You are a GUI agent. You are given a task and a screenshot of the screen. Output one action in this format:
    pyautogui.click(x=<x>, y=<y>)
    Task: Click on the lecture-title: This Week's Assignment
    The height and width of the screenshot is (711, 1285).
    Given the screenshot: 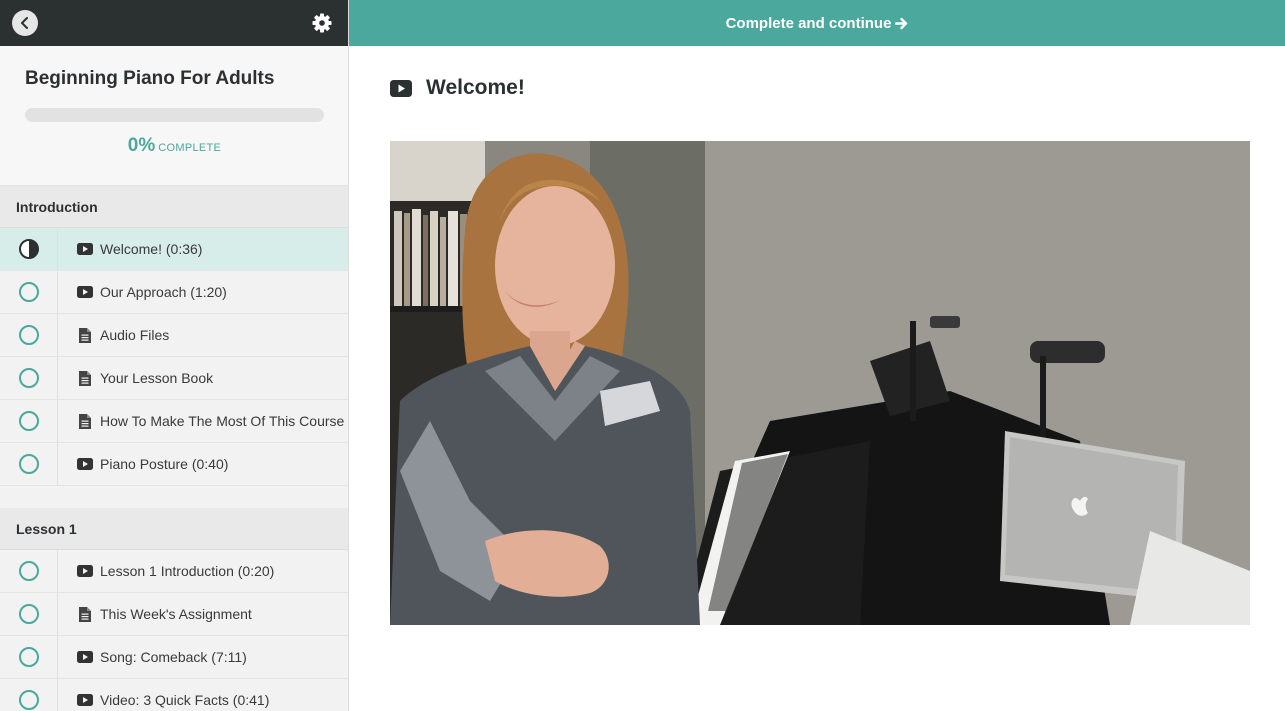 What is the action you would take?
    pyautogui.click(x=176, y=614)
    